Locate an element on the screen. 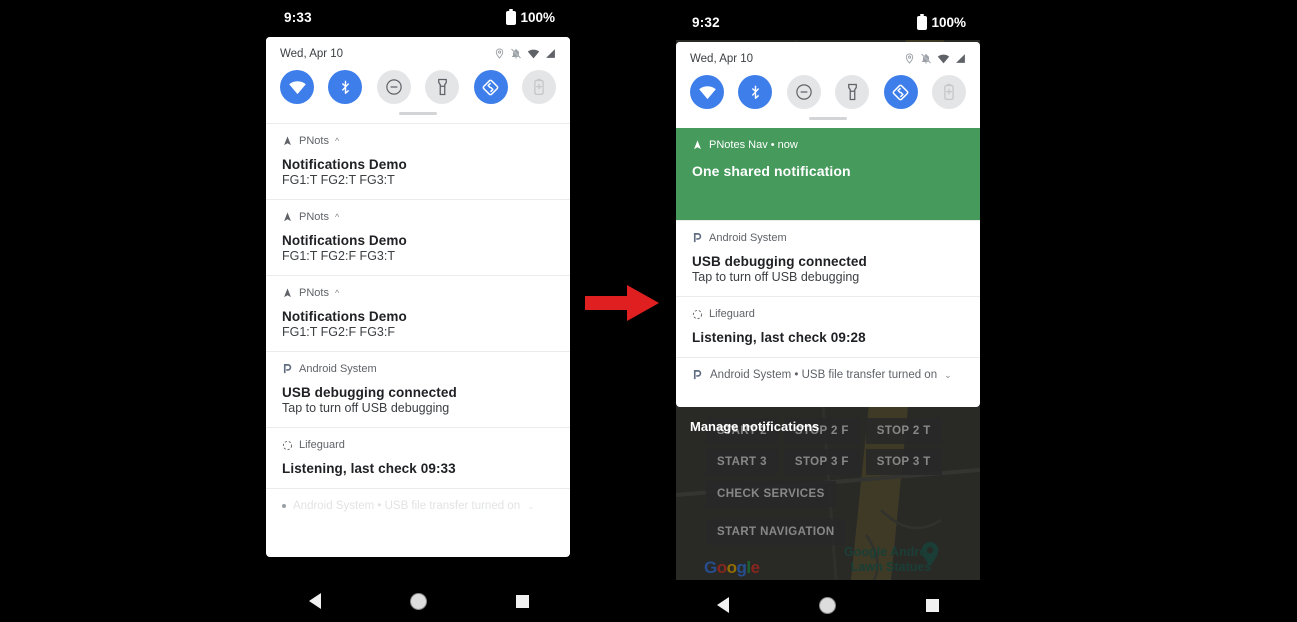 The height and width of the screenshot is (622, 1297). right-nav-bar is located at coordinates (828, 605).